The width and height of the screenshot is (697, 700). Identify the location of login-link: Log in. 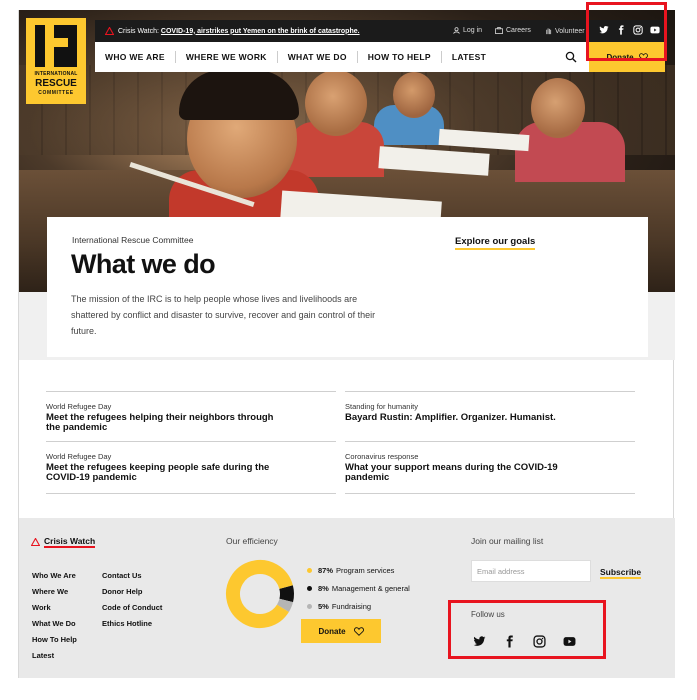
(467, 30).